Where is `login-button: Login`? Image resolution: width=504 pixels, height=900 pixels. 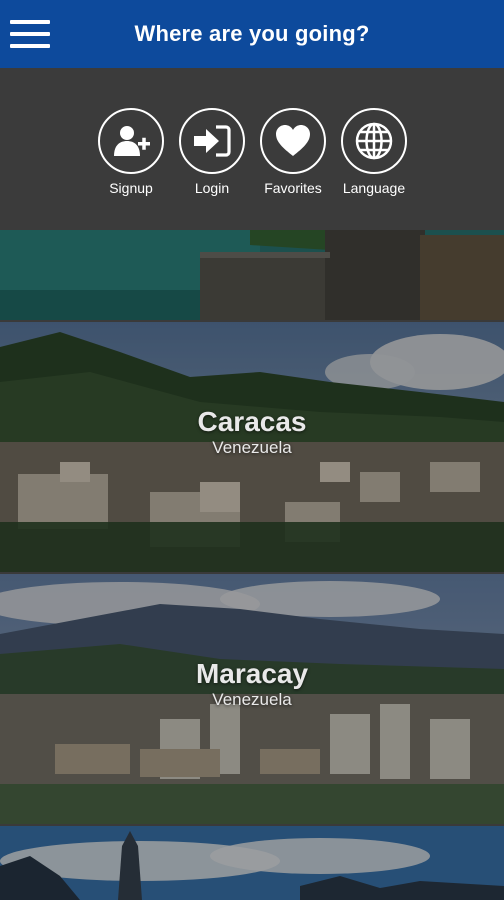
login-button: Login is located at coordinates (212, 152).